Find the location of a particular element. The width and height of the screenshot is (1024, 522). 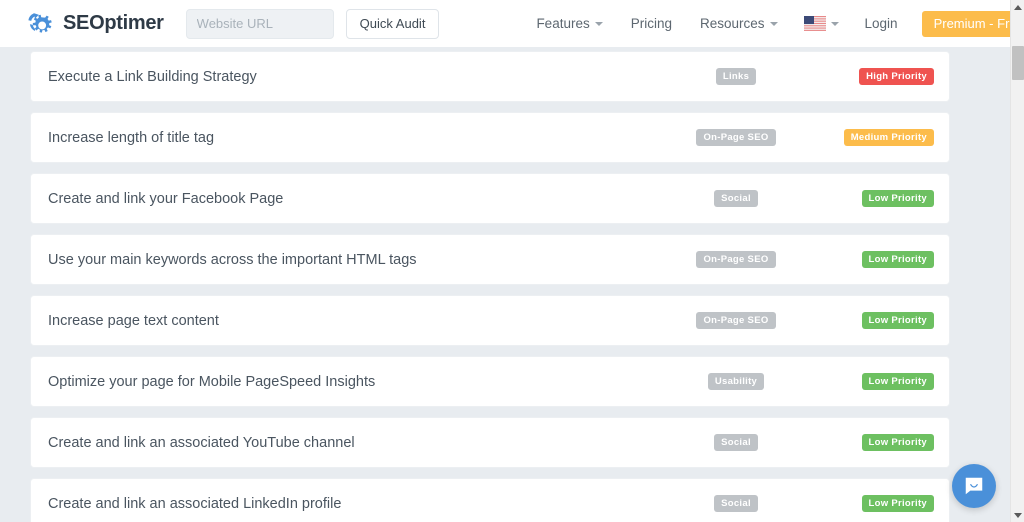

nav-item-resources-label: Resources is located at coordinates (732, 23).